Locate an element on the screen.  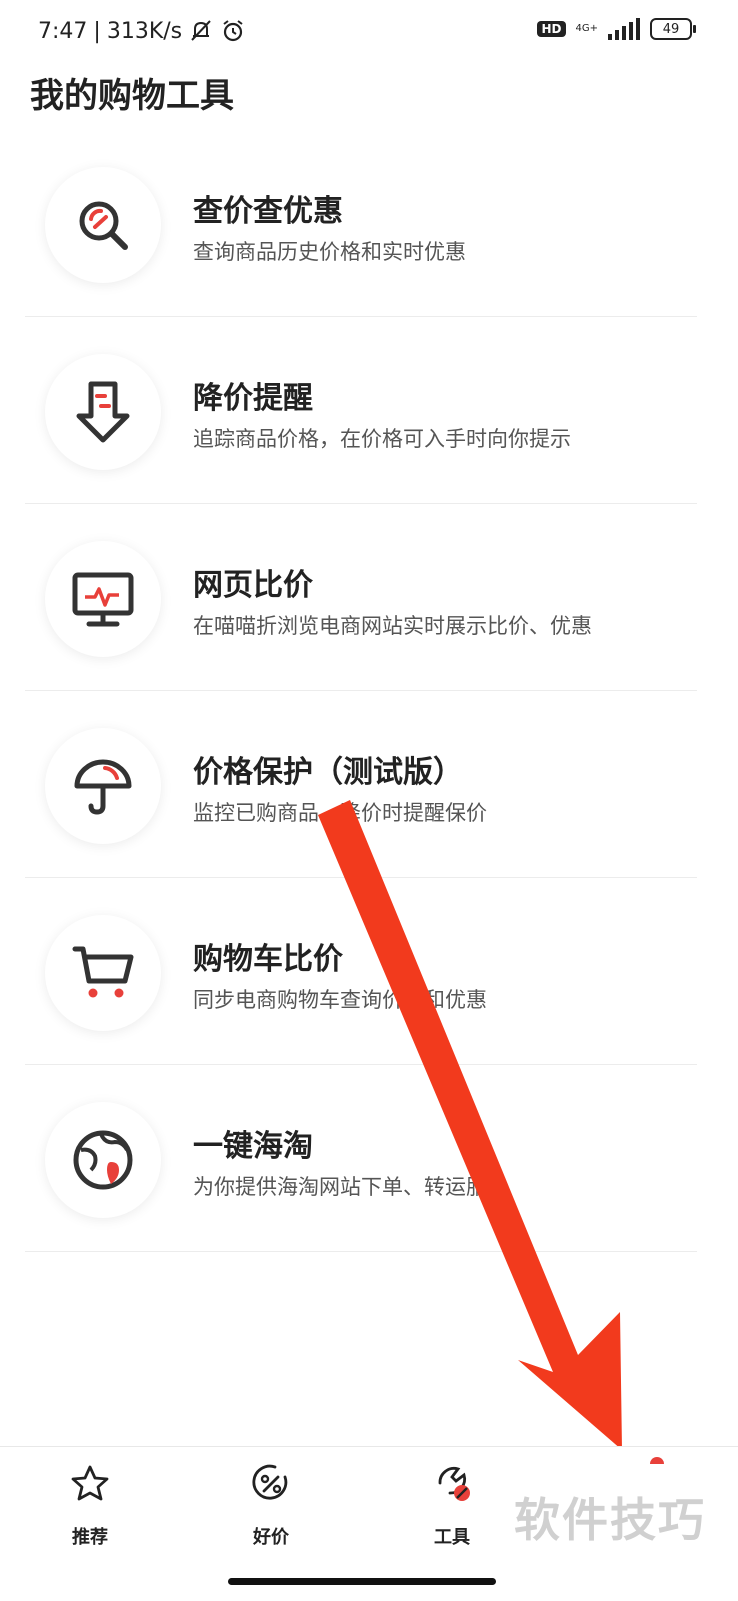
status-time: 7:47 is located at coordinates (63, 31).